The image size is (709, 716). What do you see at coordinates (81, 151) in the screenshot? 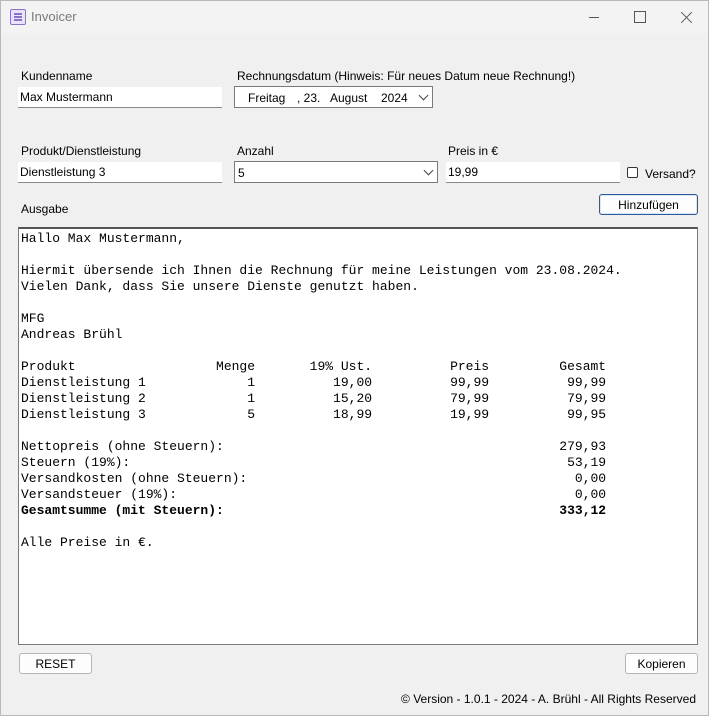
I see `product-label: Produkt/Dienstleistung` at bounding box center [81, 151].